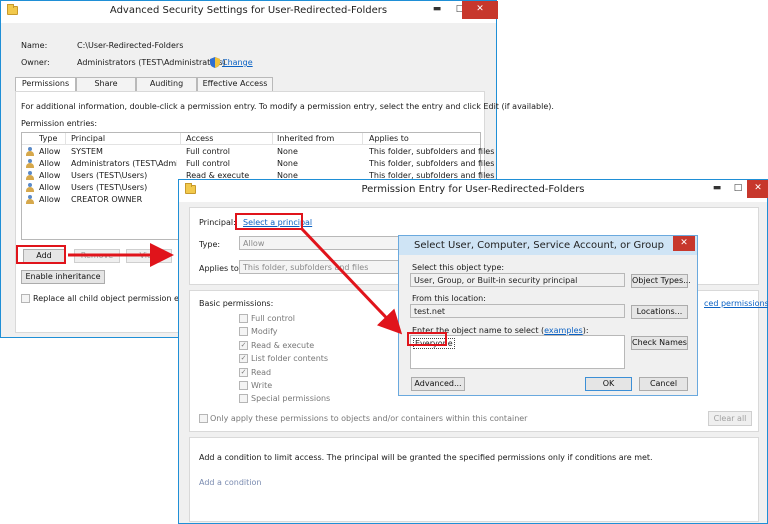 This screenshot has width=768, height=524. I want to click on basic-permissions-label: Basic permissions:, so click(236, 303).